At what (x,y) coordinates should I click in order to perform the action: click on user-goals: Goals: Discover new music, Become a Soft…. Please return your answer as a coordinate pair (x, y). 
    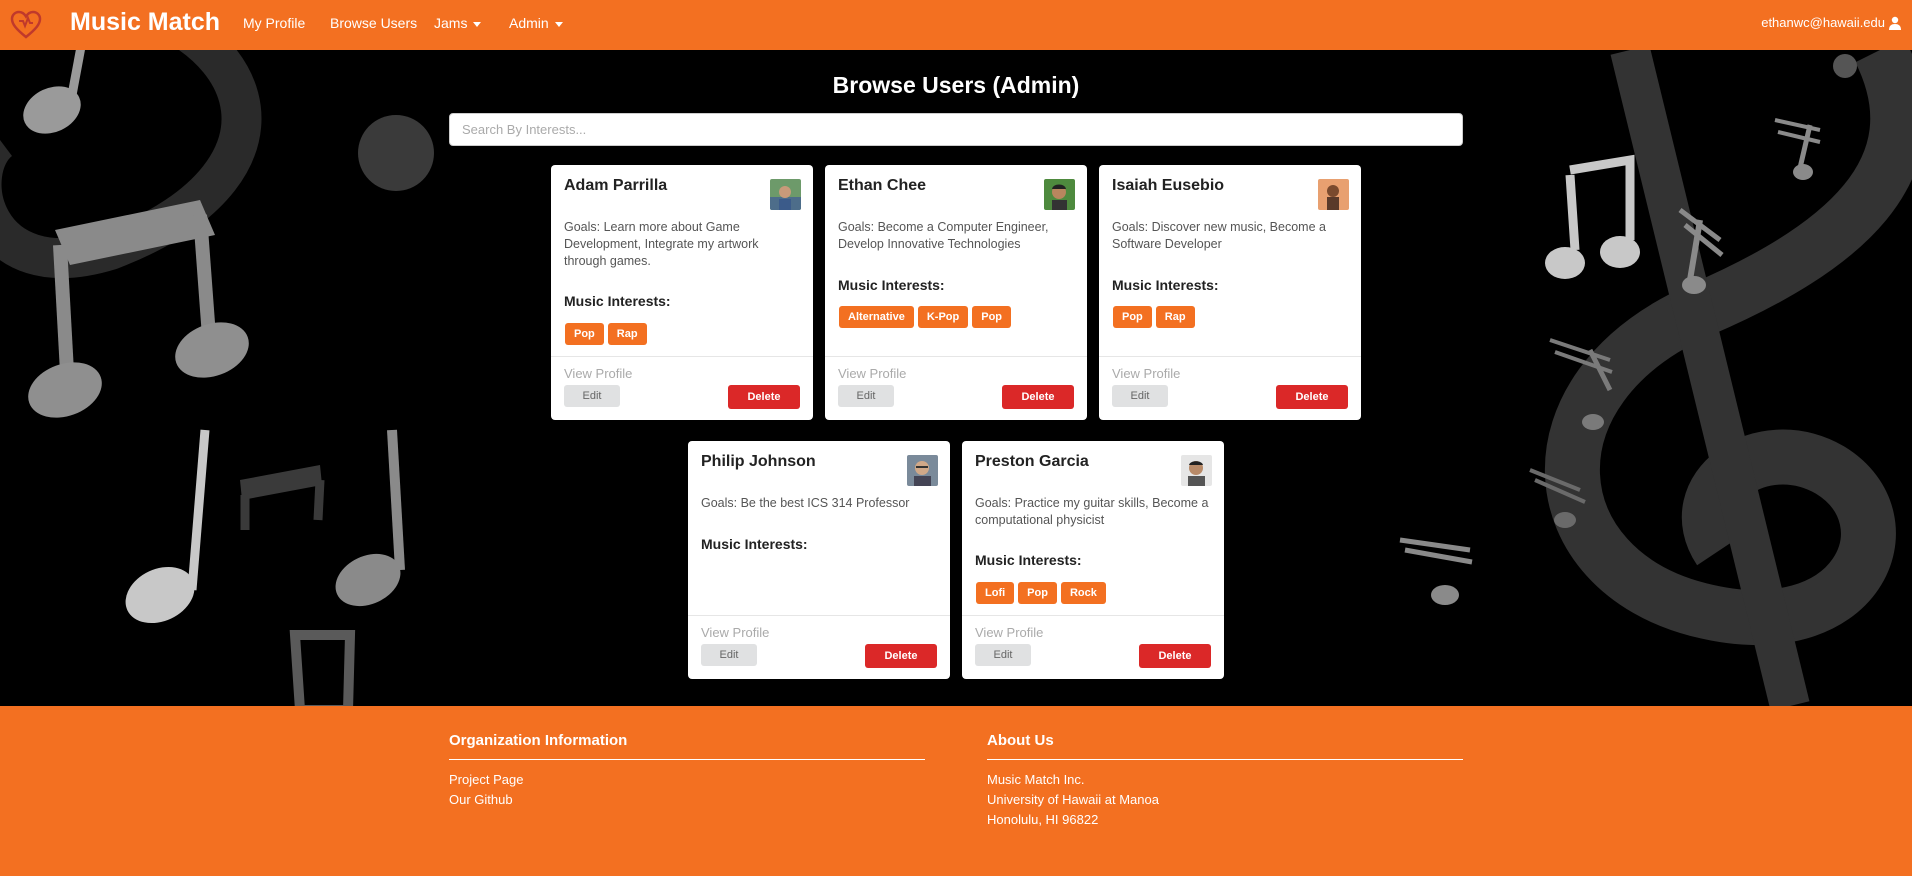
    Looking at the image, I should click on (1219, 235).